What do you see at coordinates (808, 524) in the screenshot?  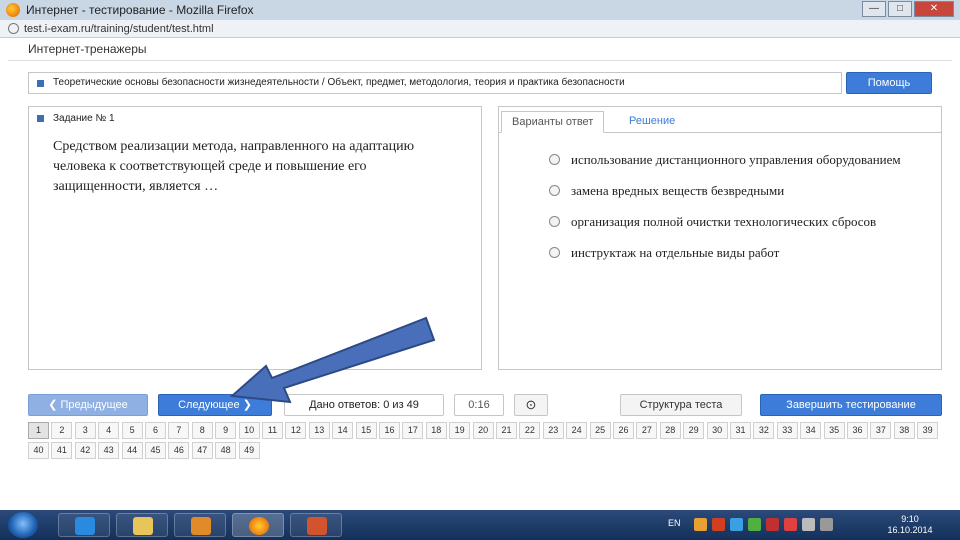 I see `volume-icon` at bounding box center [808, 524].